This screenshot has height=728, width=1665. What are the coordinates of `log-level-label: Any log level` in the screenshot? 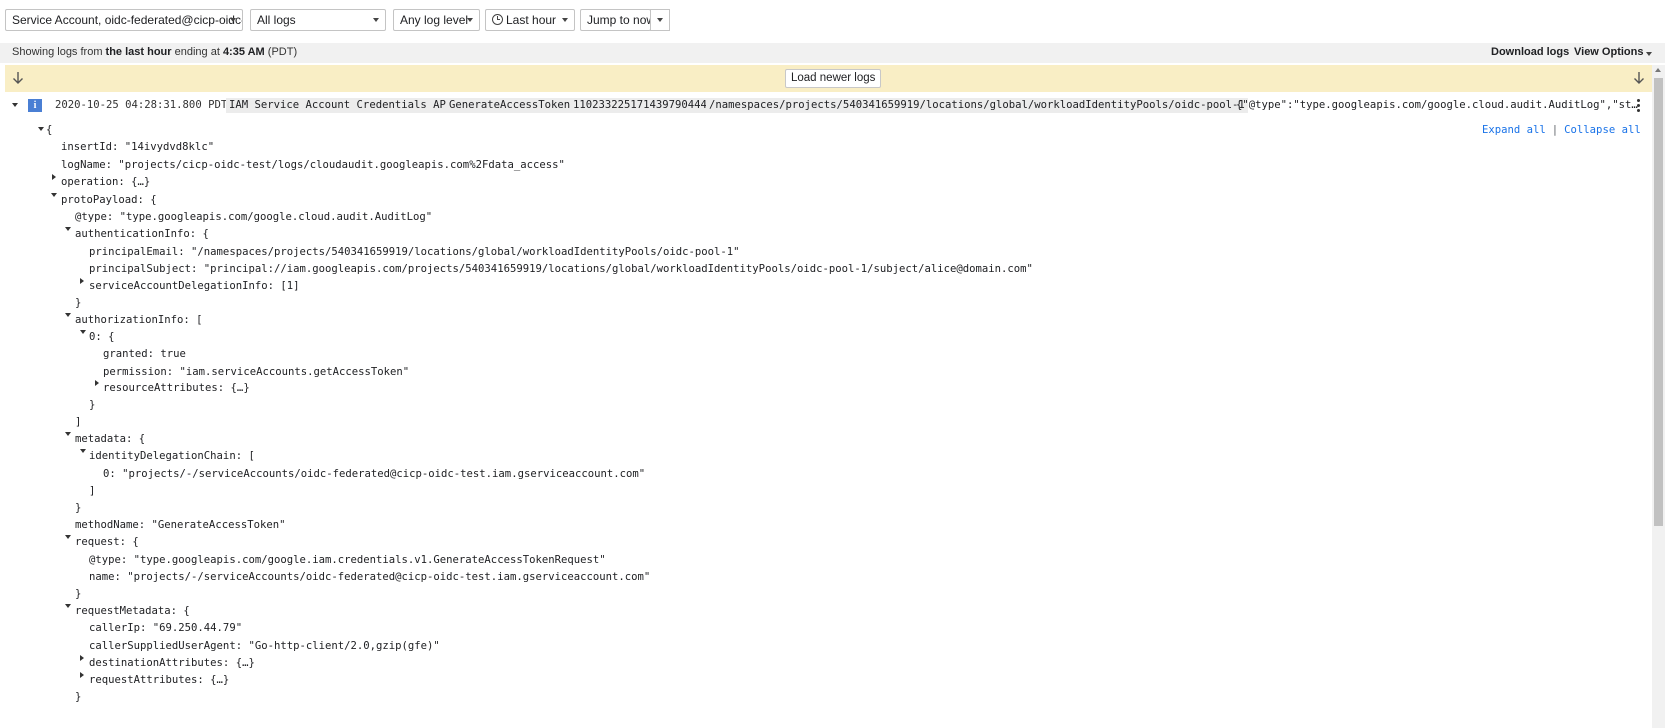 It's located at (434, 20).